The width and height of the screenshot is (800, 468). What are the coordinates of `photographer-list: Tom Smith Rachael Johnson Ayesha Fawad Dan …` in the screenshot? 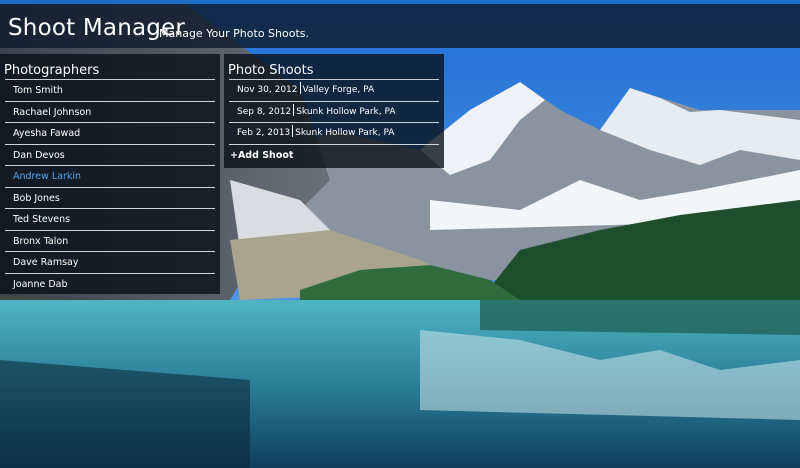 It's located at (110, 187).